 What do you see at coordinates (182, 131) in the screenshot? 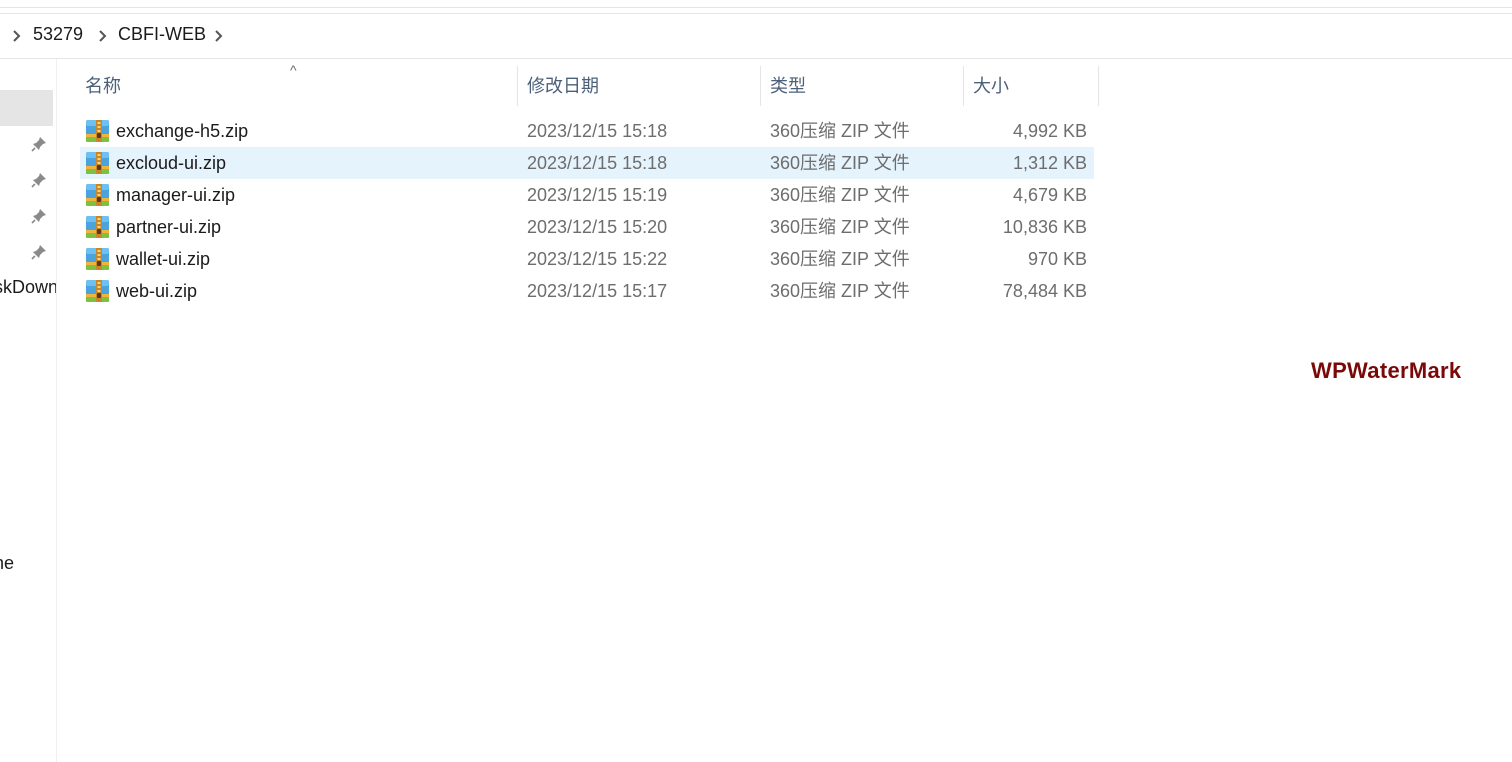
I see `file-name: exchange-h5.zip` at bounding box center [182, 131].